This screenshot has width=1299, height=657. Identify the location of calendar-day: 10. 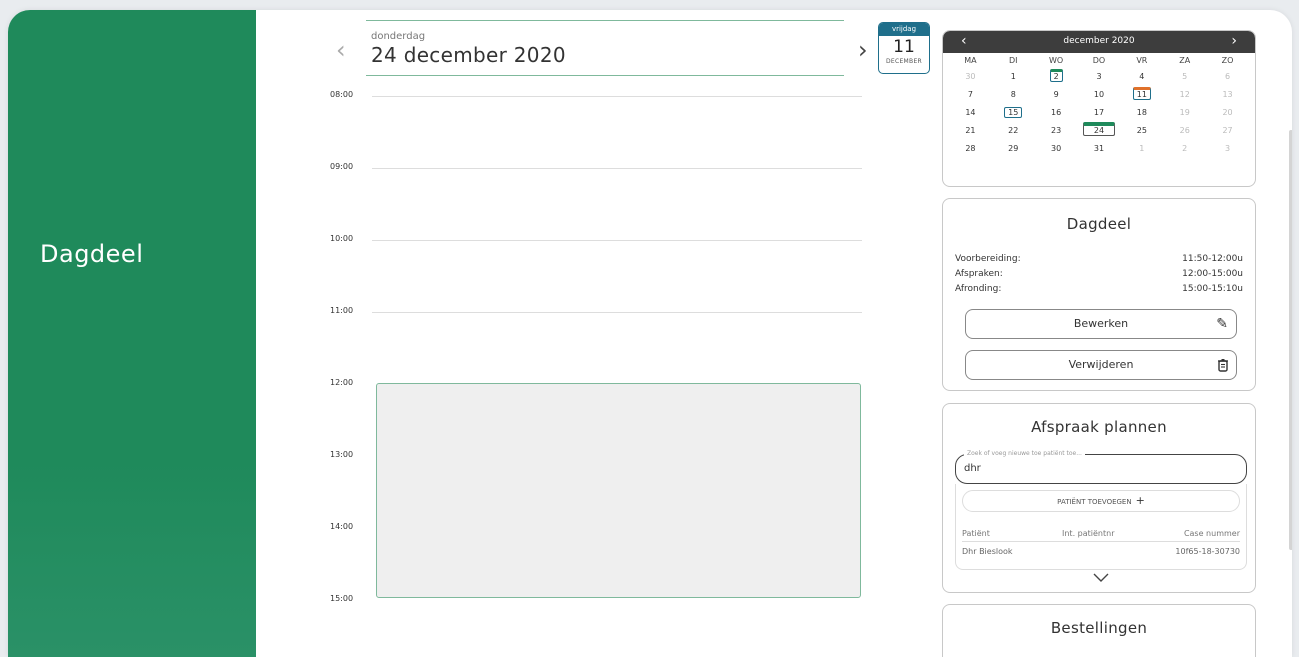
(1099, 95).